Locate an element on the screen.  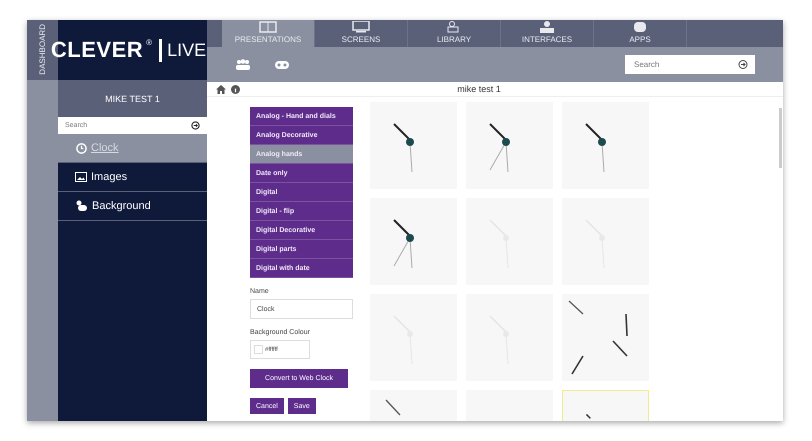
clock-icon is located at coordinates (81, 148).